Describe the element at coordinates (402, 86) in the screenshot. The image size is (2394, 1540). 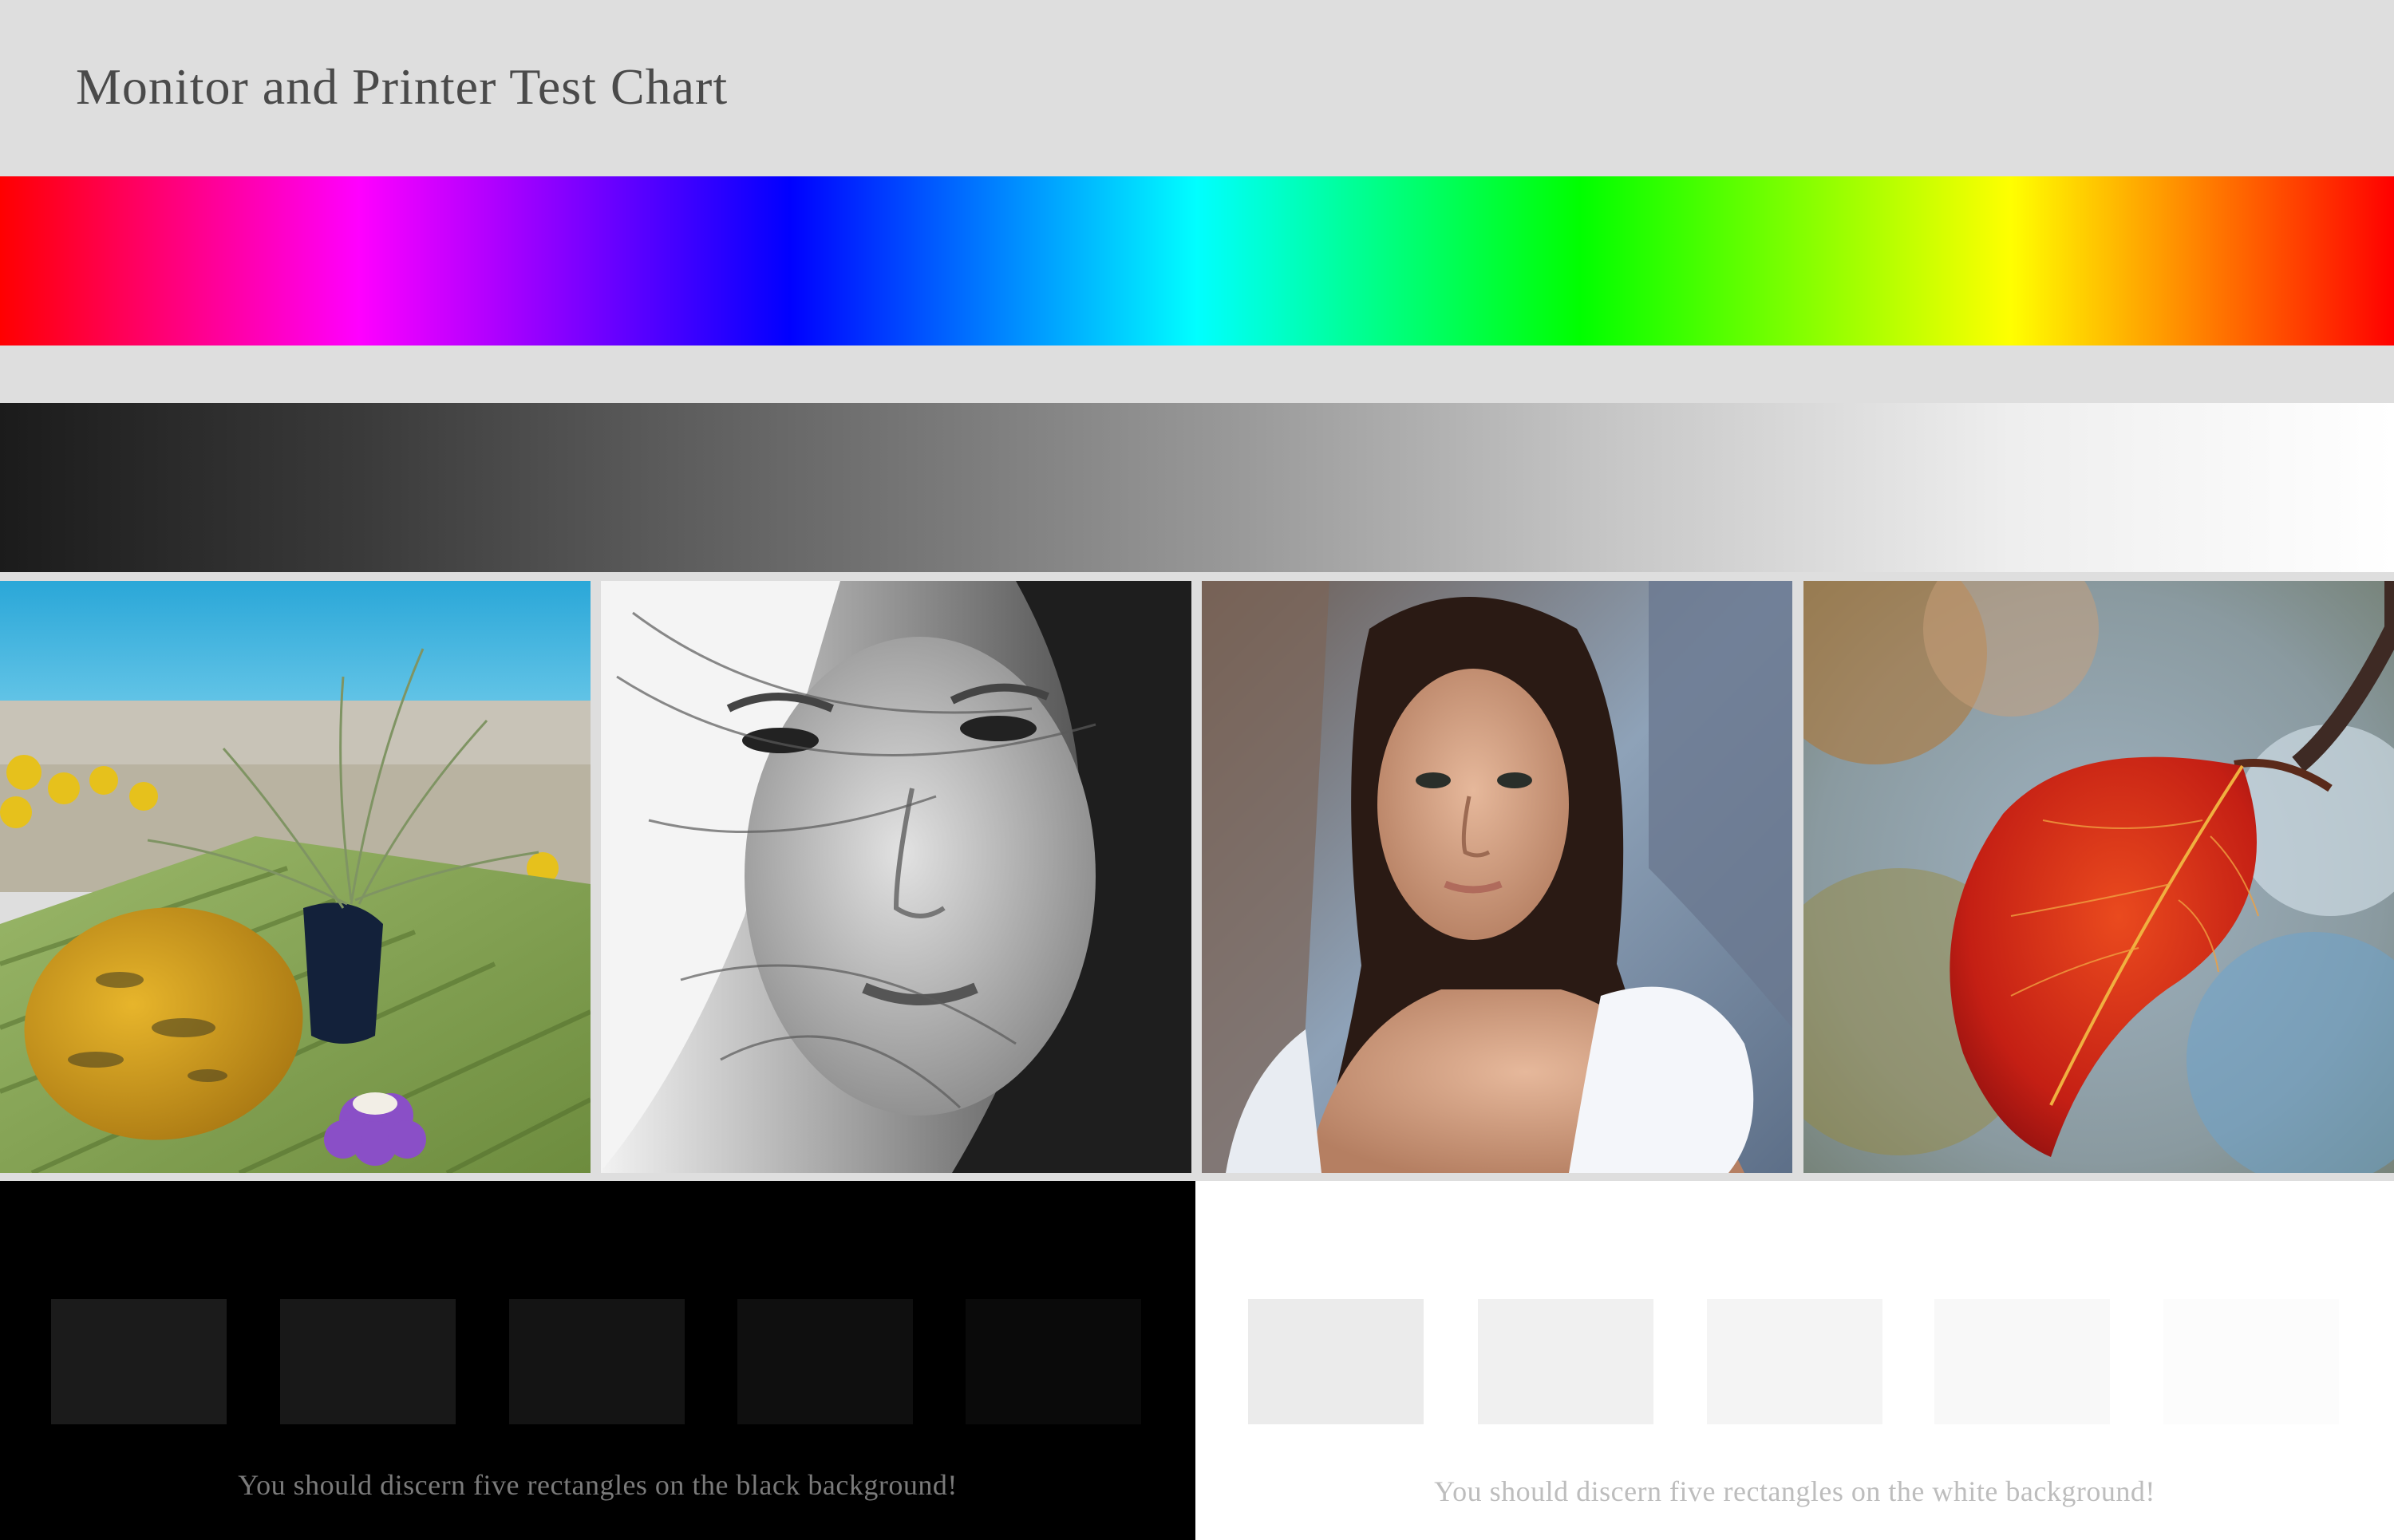
I see `page-title: Monitor and Printer Test Chart` at that location.